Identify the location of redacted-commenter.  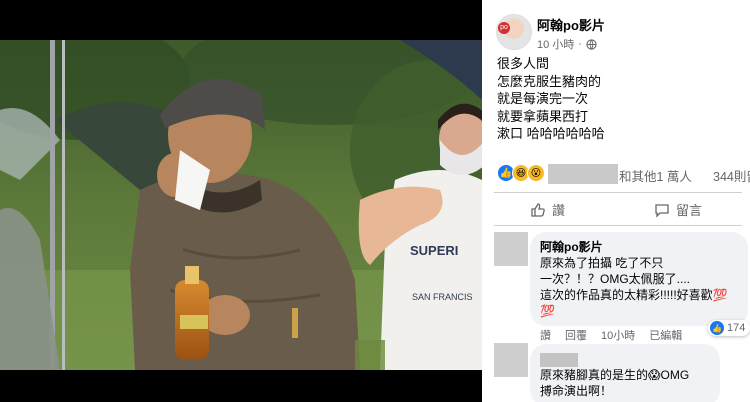
(559, 359).